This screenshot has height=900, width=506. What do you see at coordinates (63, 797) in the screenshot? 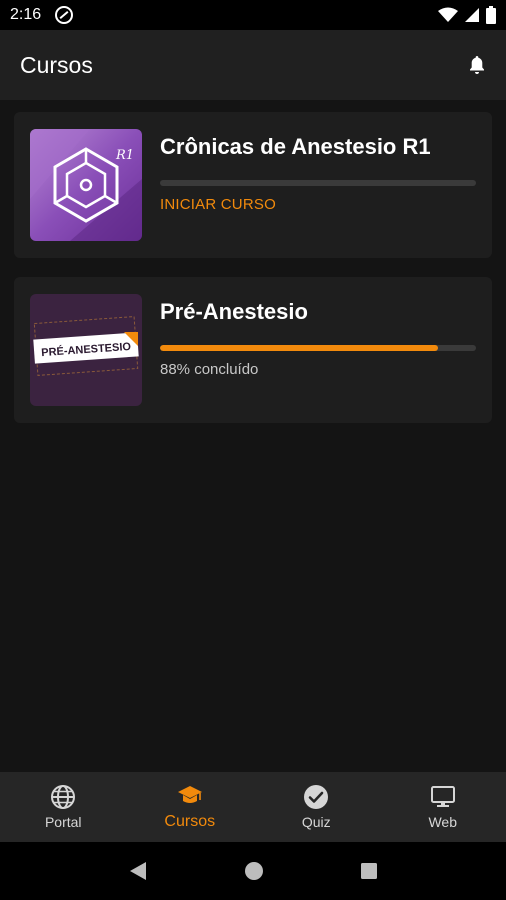
I see `globe-icon` at bounding box center [63, 797].